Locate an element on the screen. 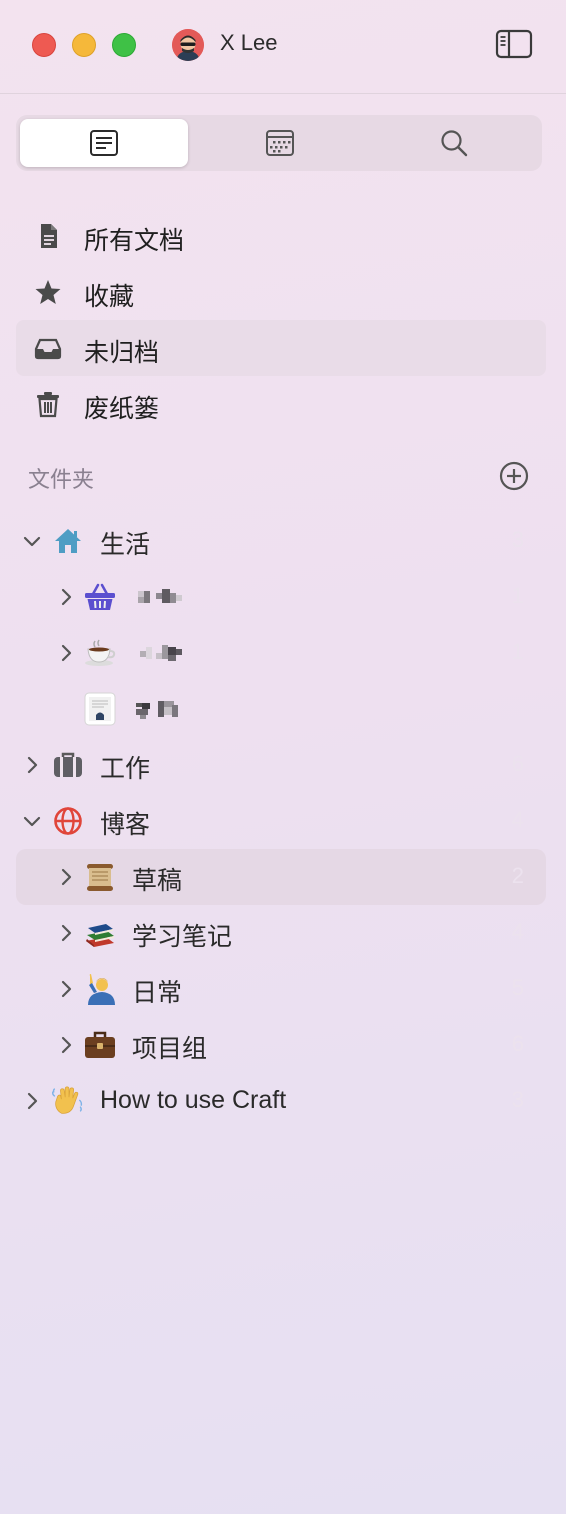 The height and width of the screenshot is (1514, 580). search-icon is located at coordinates (454, 143).